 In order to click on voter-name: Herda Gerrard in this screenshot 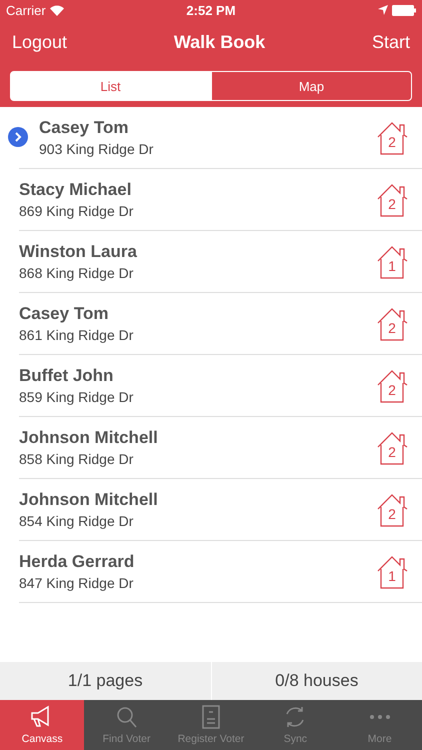, I will do `click(77, 562)`.